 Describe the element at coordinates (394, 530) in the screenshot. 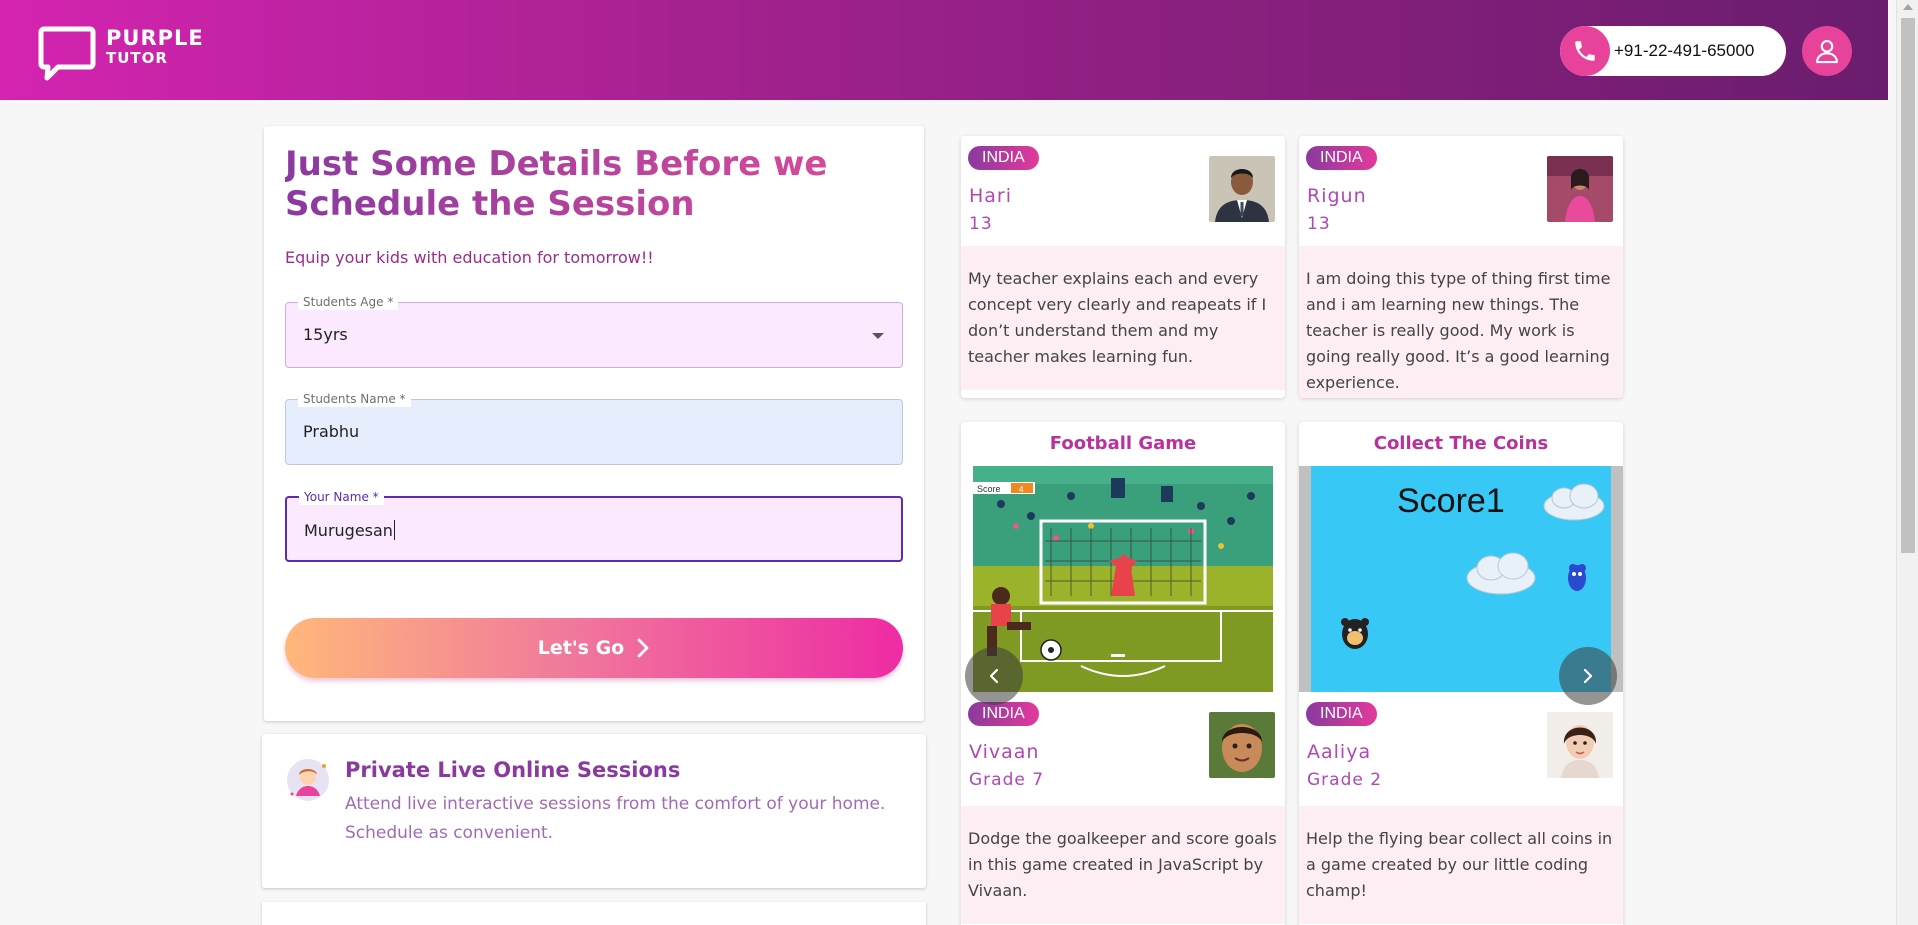

I see `text-caret` at that location.